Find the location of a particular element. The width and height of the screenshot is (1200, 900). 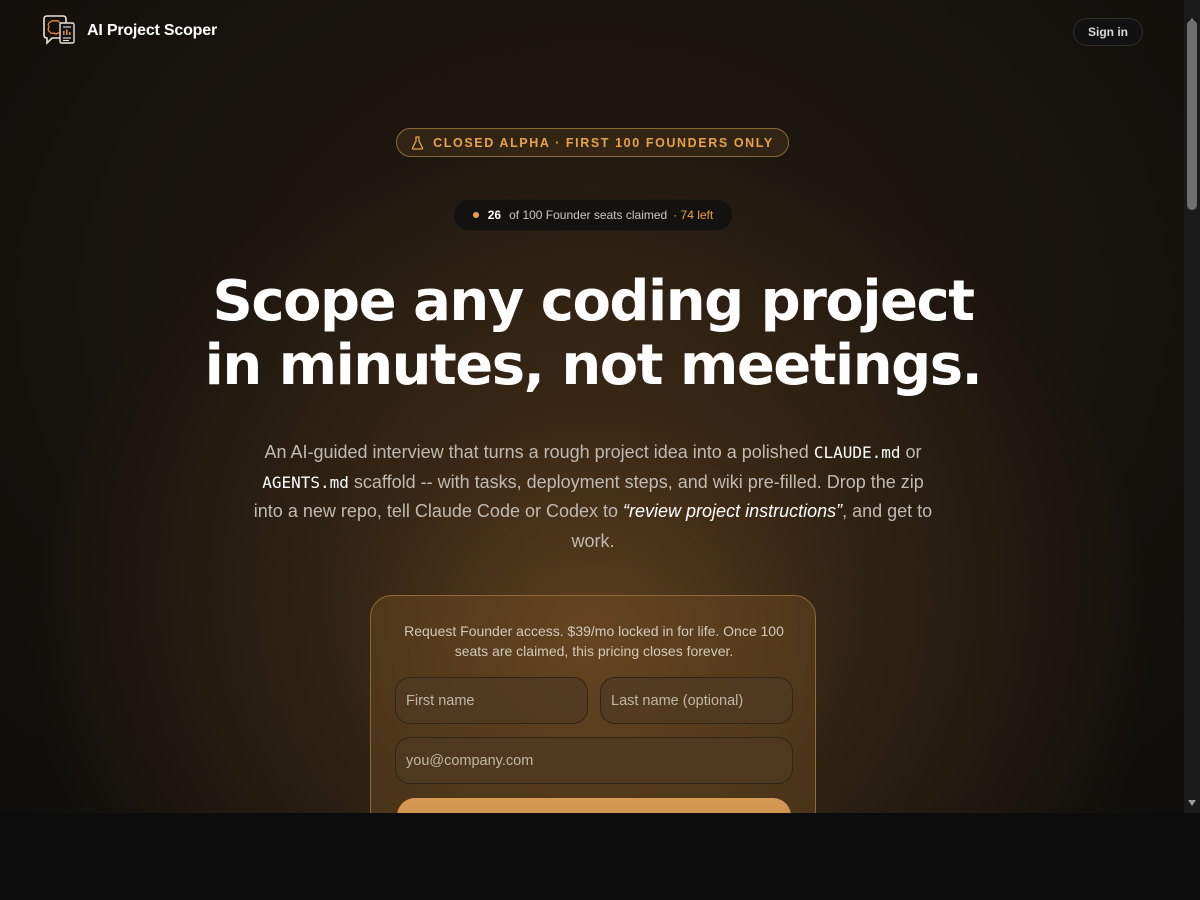

flask-icon is located at coordinates (417, 142).